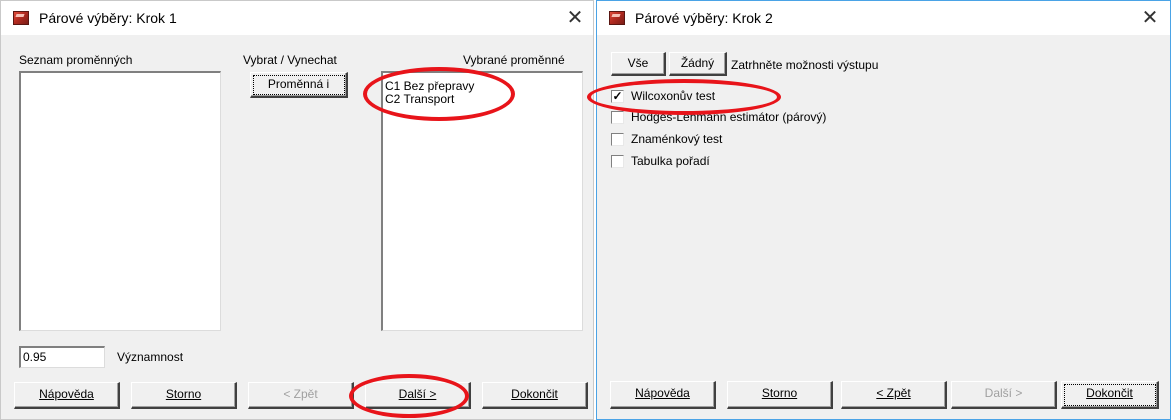 This screenshot has height=420, width=1171. What do you see at coordinates (805, 65) in the screenshot?
I see `output-options-instruction: Zatrhněte možnosti výstupu` at bounding box center [805, 65].